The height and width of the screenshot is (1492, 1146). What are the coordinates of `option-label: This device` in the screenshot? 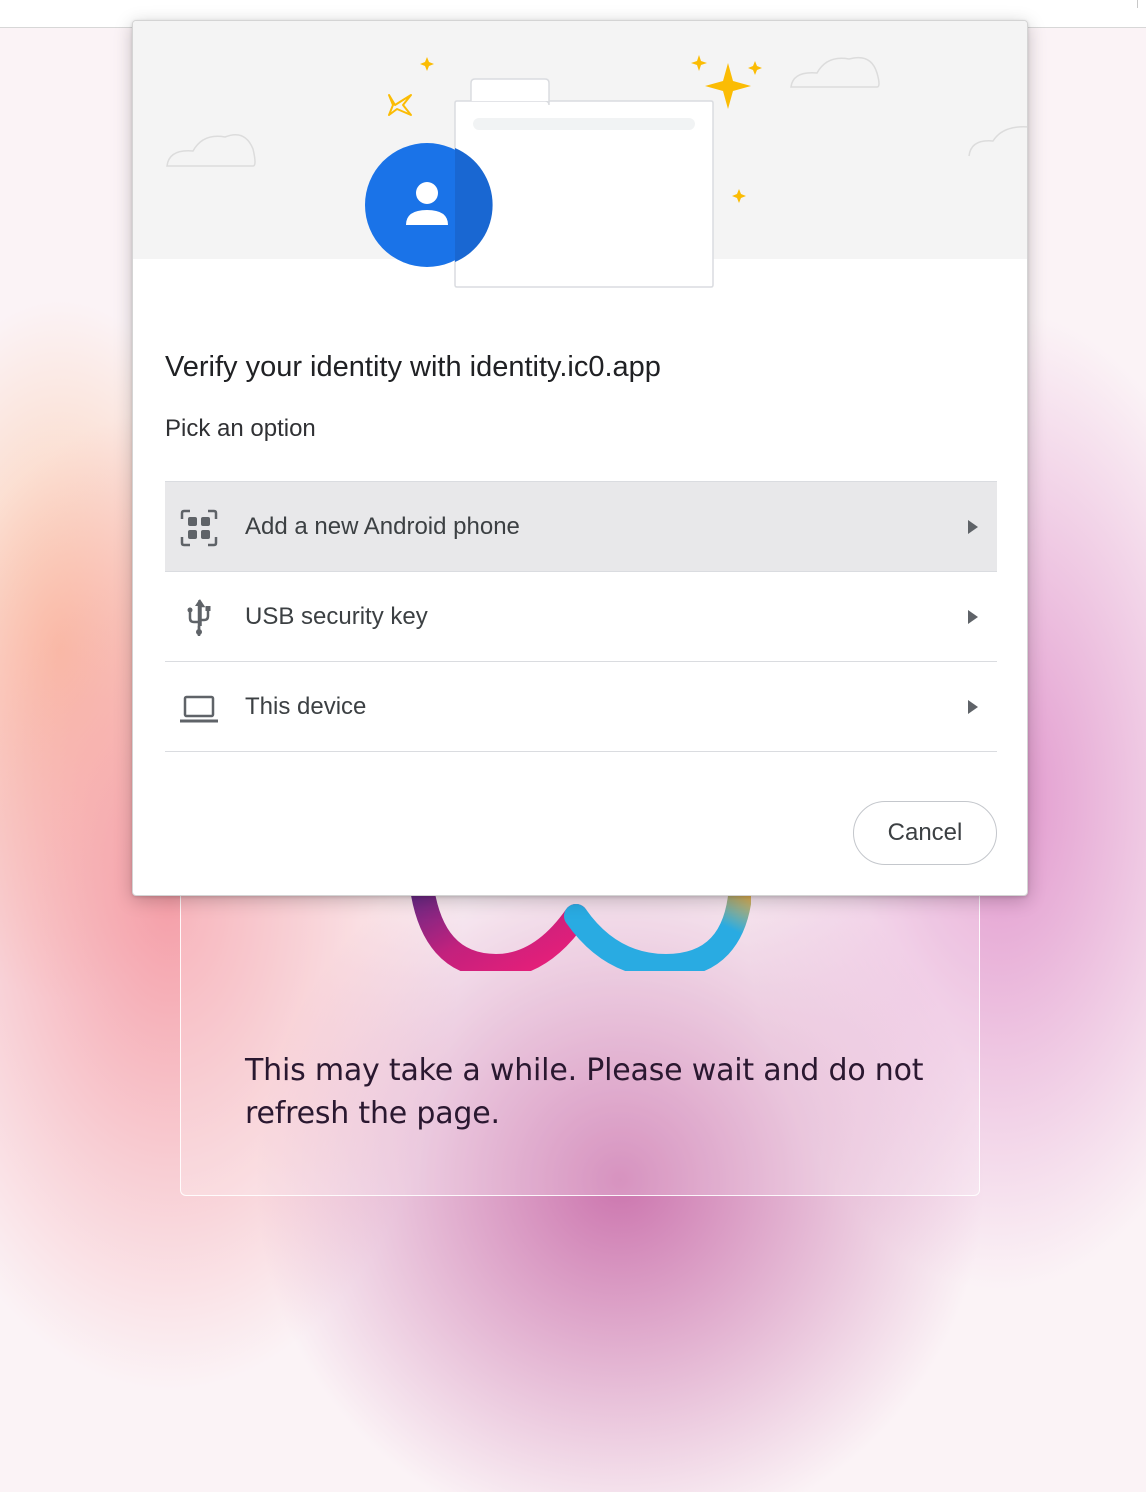 It's located at (306, 706).